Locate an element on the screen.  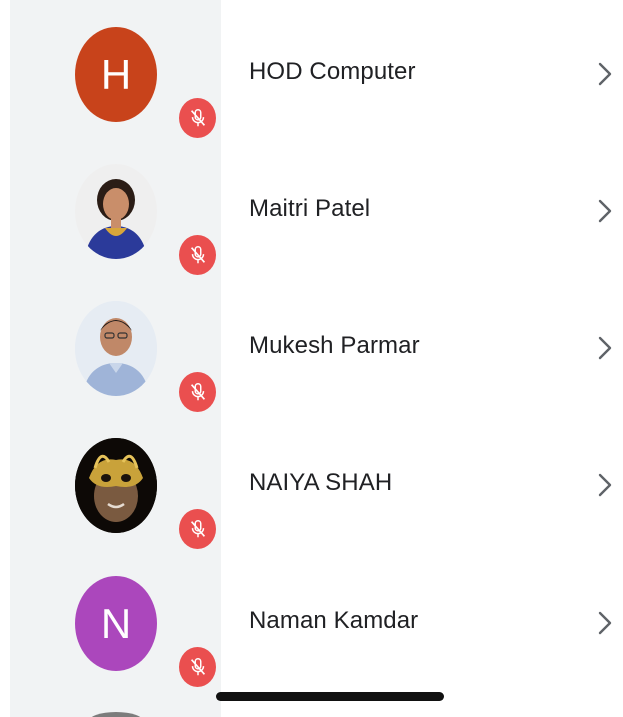
photo-avatar-masked is located at coordinates (116, 485).